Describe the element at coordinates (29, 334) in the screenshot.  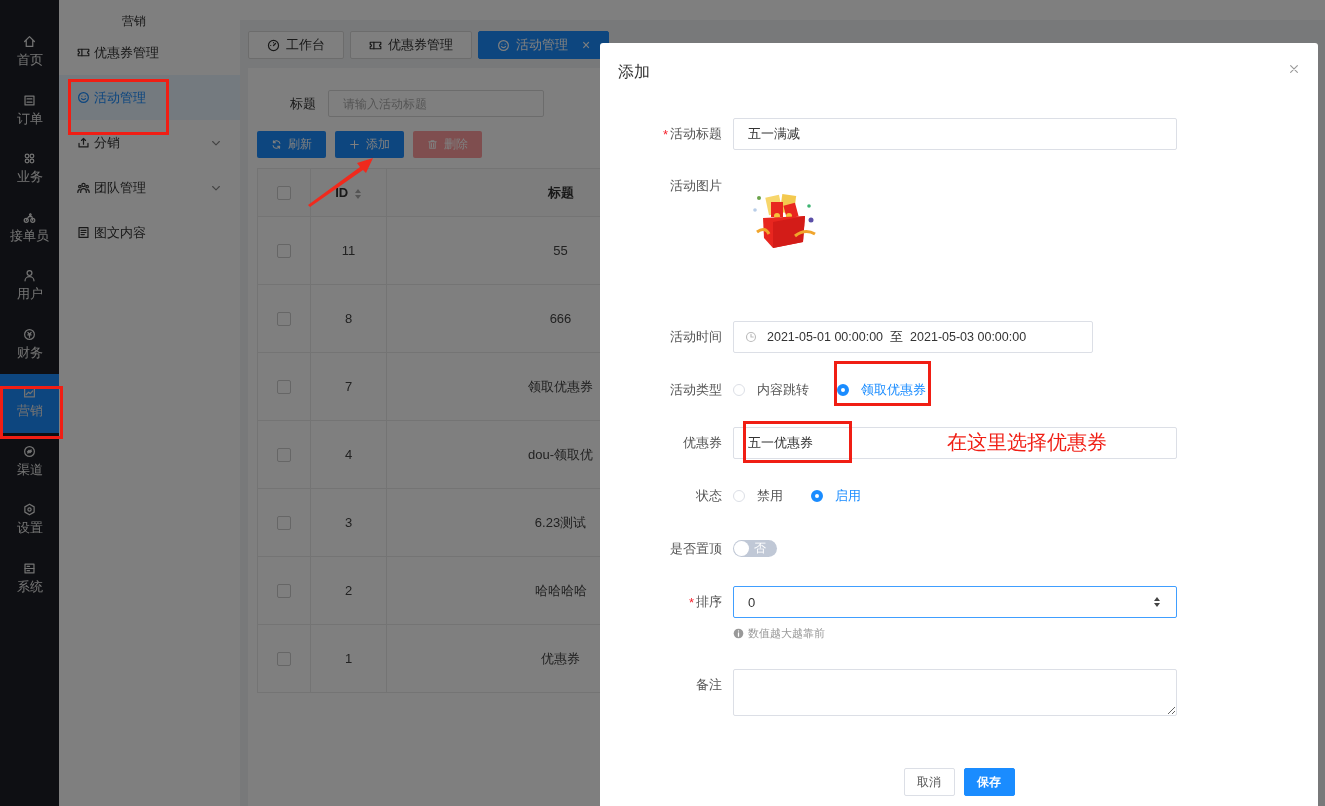
I see `coin-icon` at that location.